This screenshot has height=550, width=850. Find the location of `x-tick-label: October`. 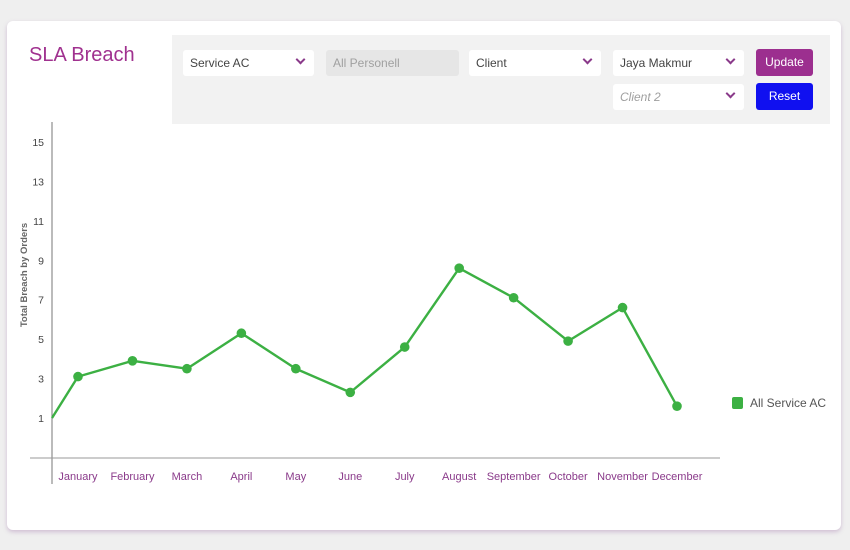

x-tick-label: October is located at coordinates (568, 477).